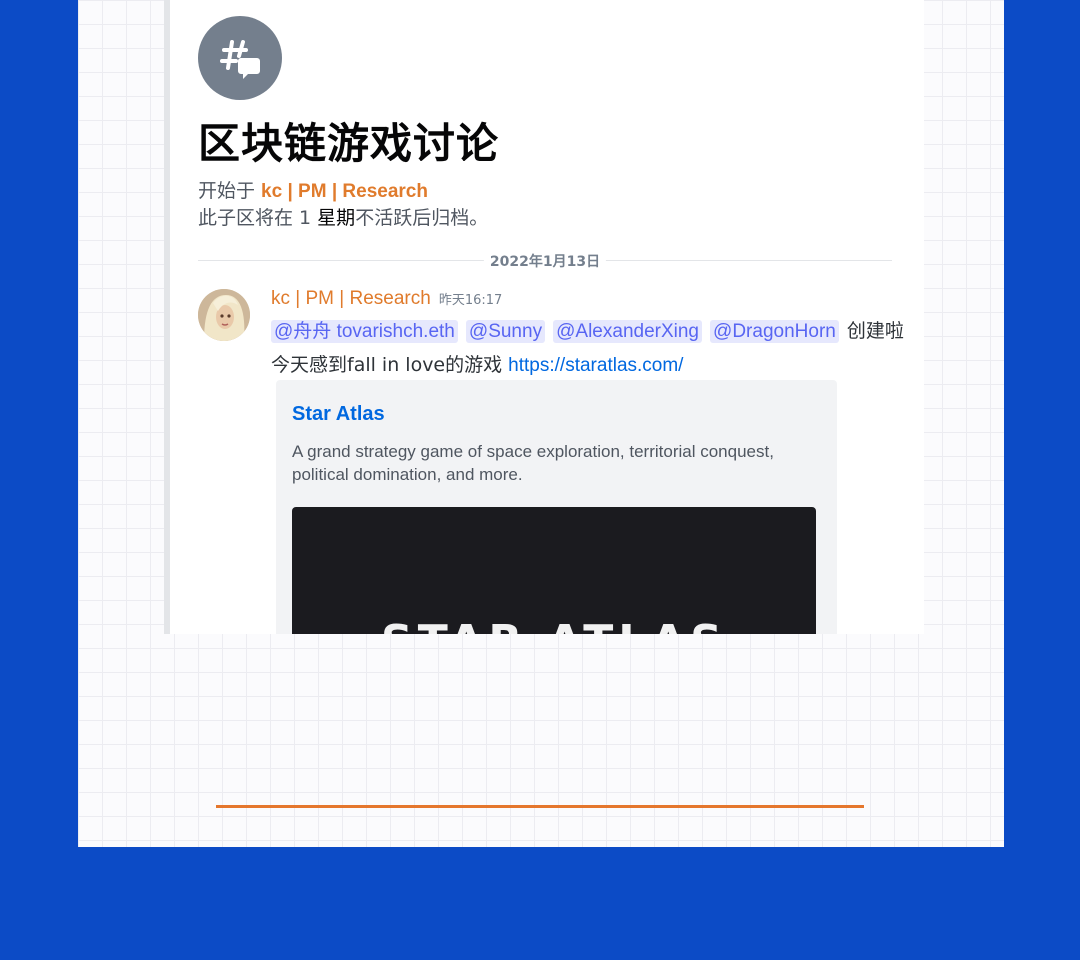 Image resolution: width=1080 pixels, height=960 pixels. Describe the element at coordinates (595, 365) in the screenshot. I see `message-link: https://staratlas.com/` at that location.